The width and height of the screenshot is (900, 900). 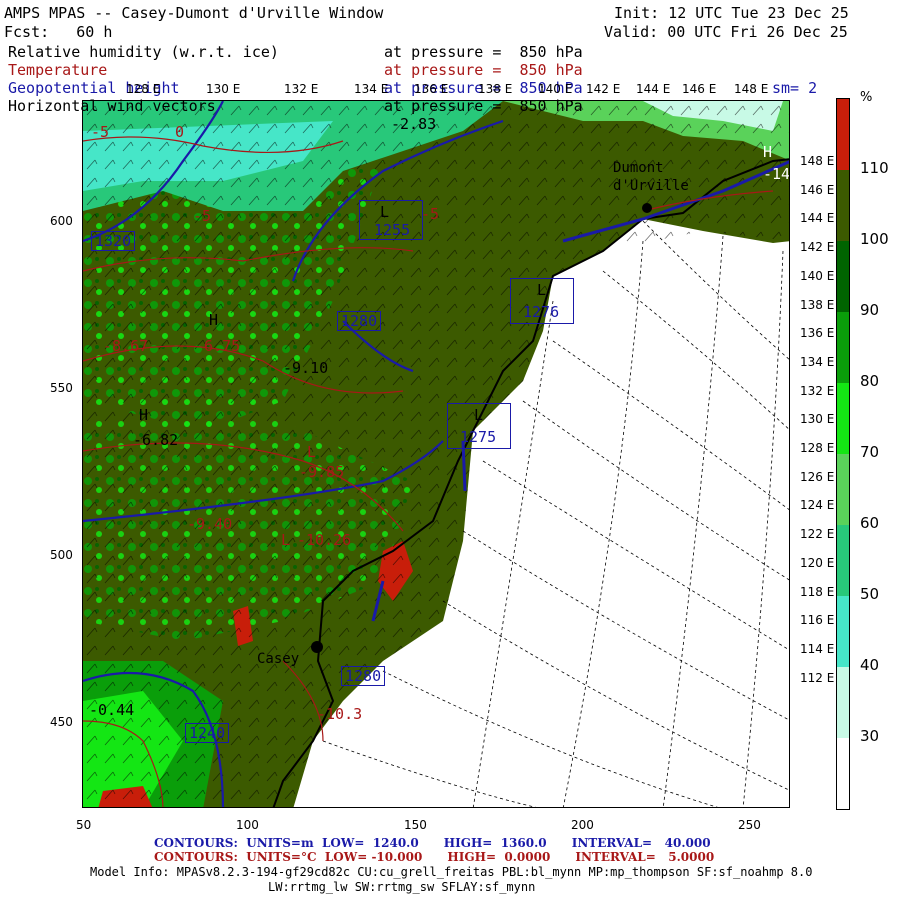 What do you see at coordinates (58, 32) in the screenshot?
I see `forecast-hour: Fcst: 60 h` at bounding box center [58, 32].